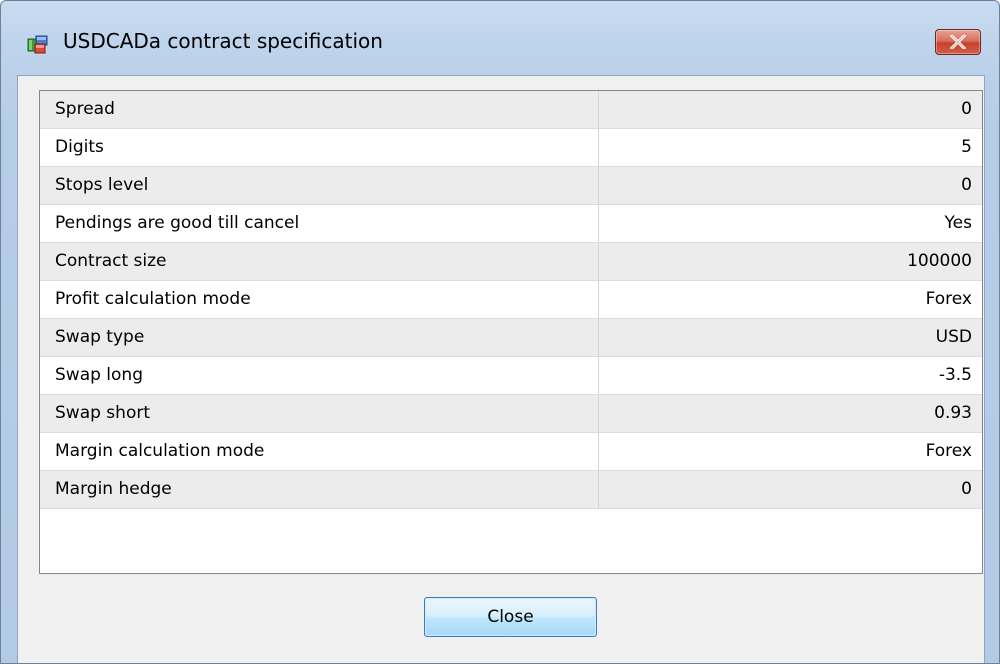 Image resolution: width=1000 pixels, height=664 pixels. Describe the element at coordinates (223, 41) in the screenshot. I see `window-title: USDCADa contract specification` at that location.